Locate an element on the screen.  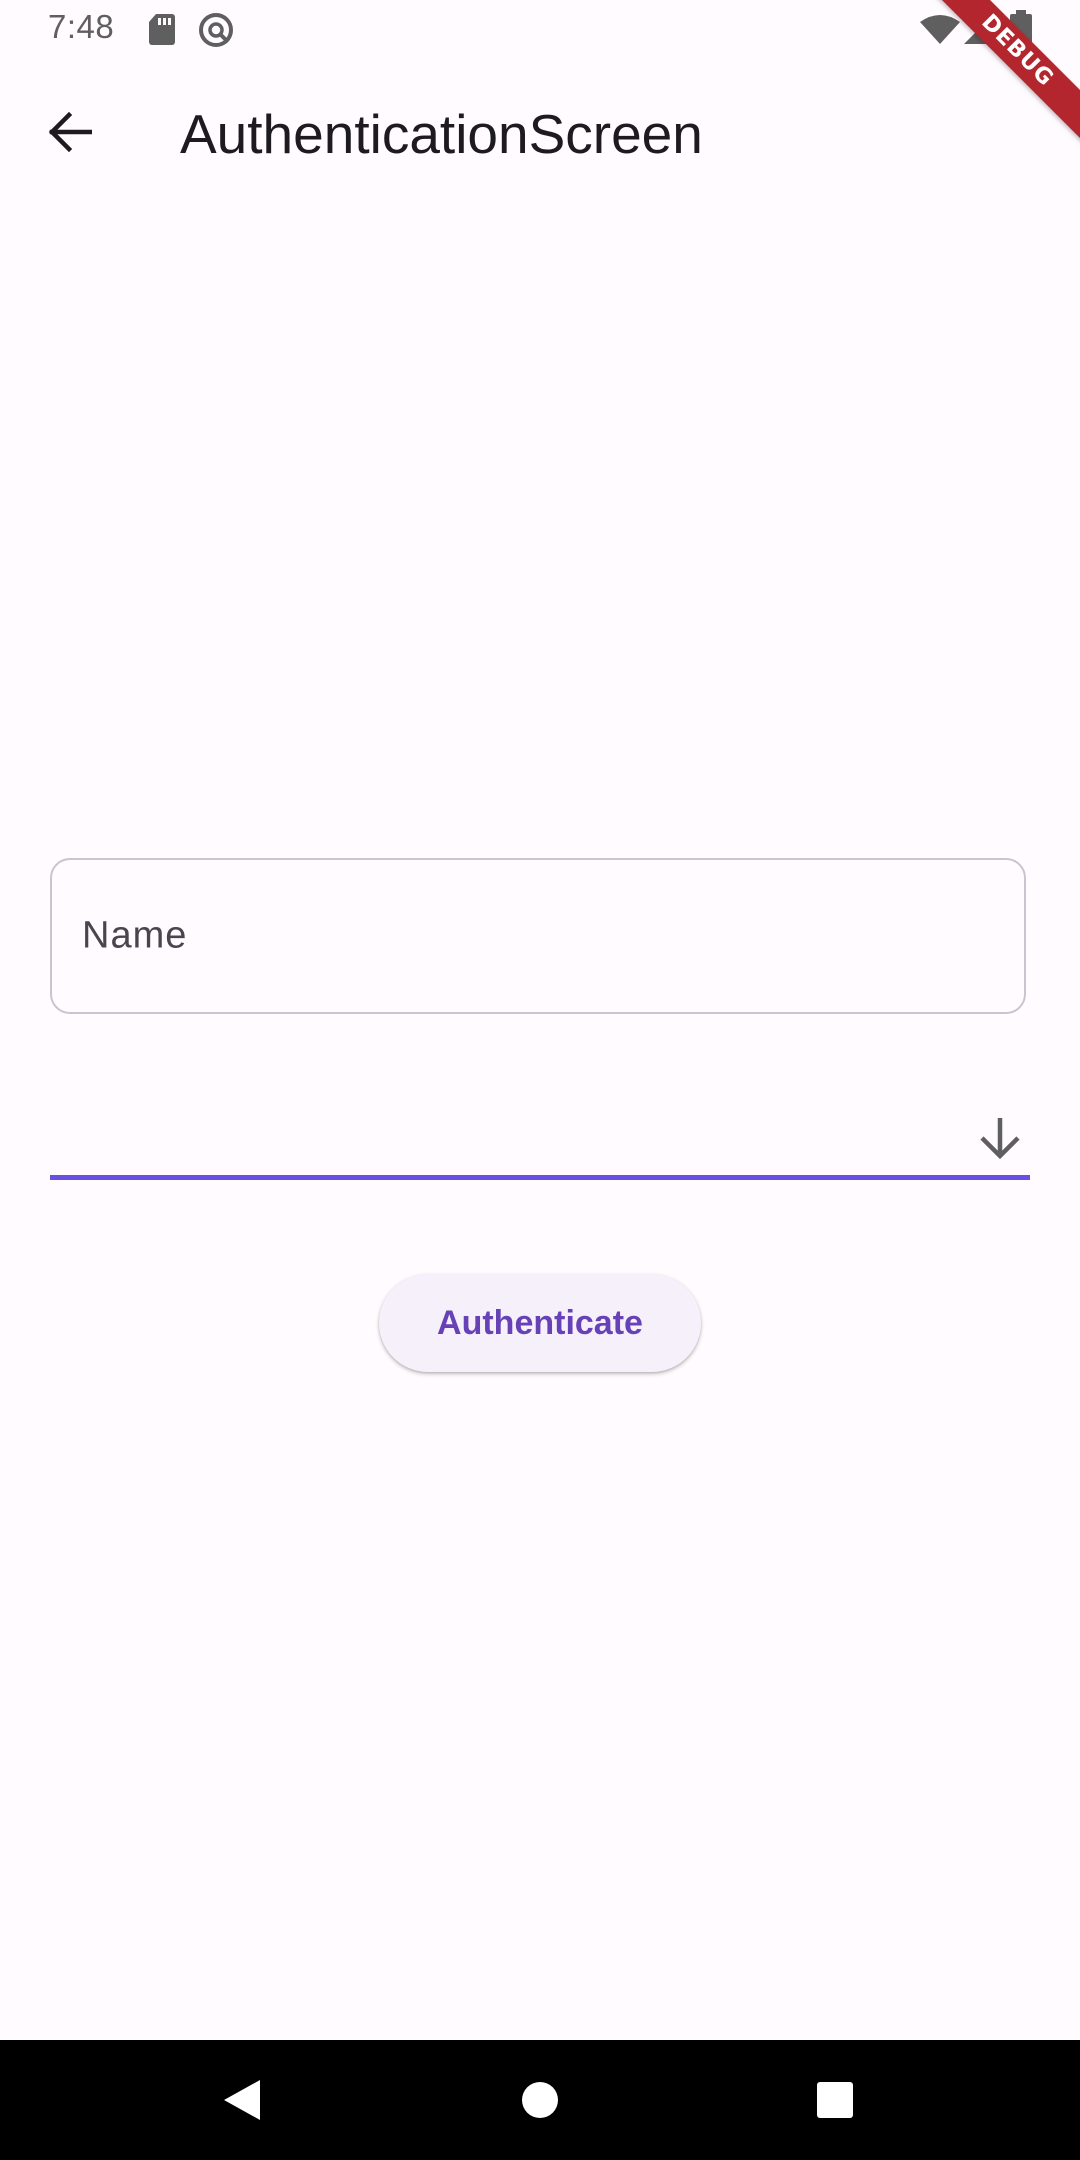
dropdown-select is located at coordinates (540, 1139).